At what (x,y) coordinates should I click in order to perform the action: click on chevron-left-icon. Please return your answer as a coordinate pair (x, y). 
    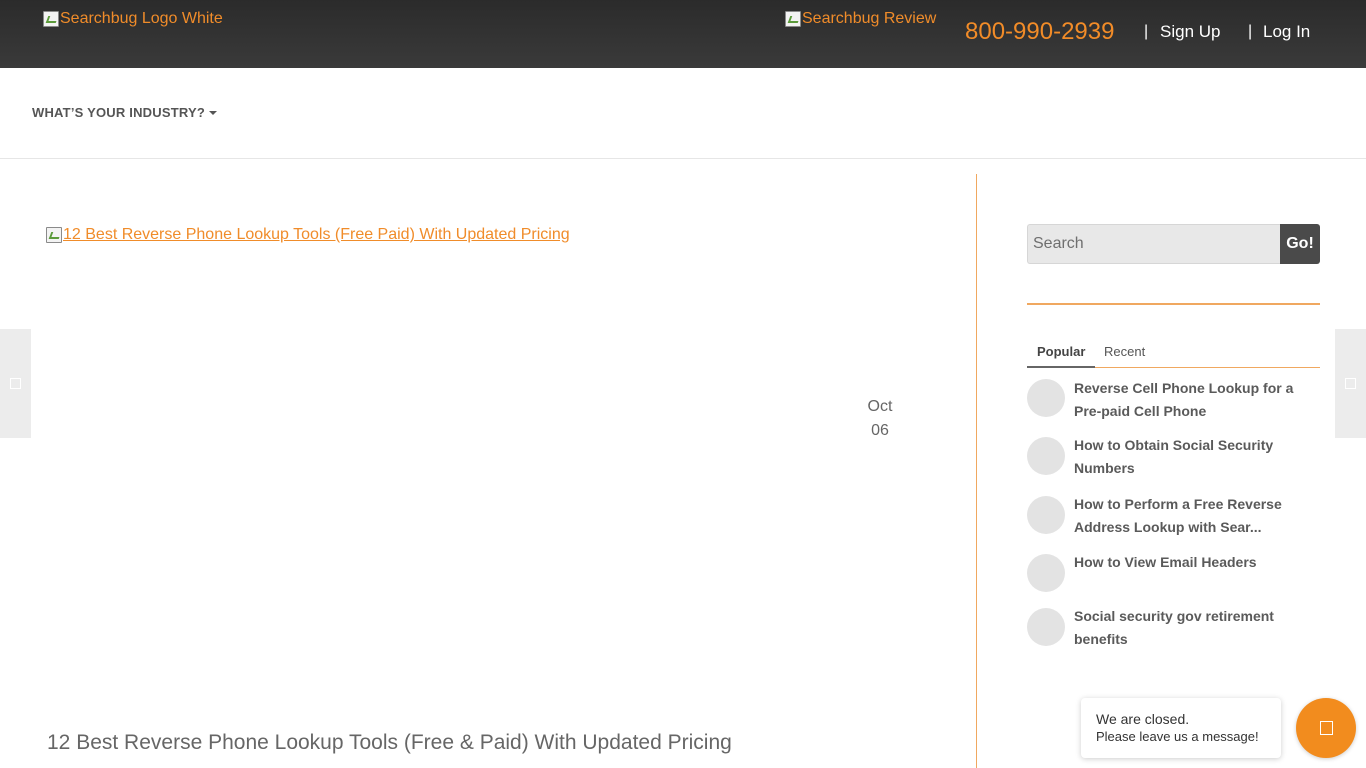
    Looking at the image, I should click on (15, 383).